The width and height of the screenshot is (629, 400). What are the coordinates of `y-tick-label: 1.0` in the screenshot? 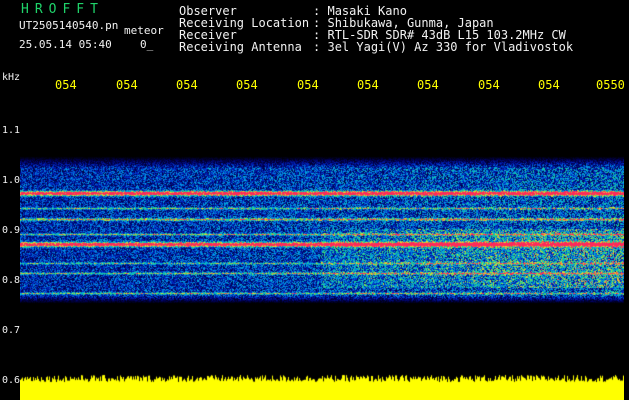 It's located at (11, 180).